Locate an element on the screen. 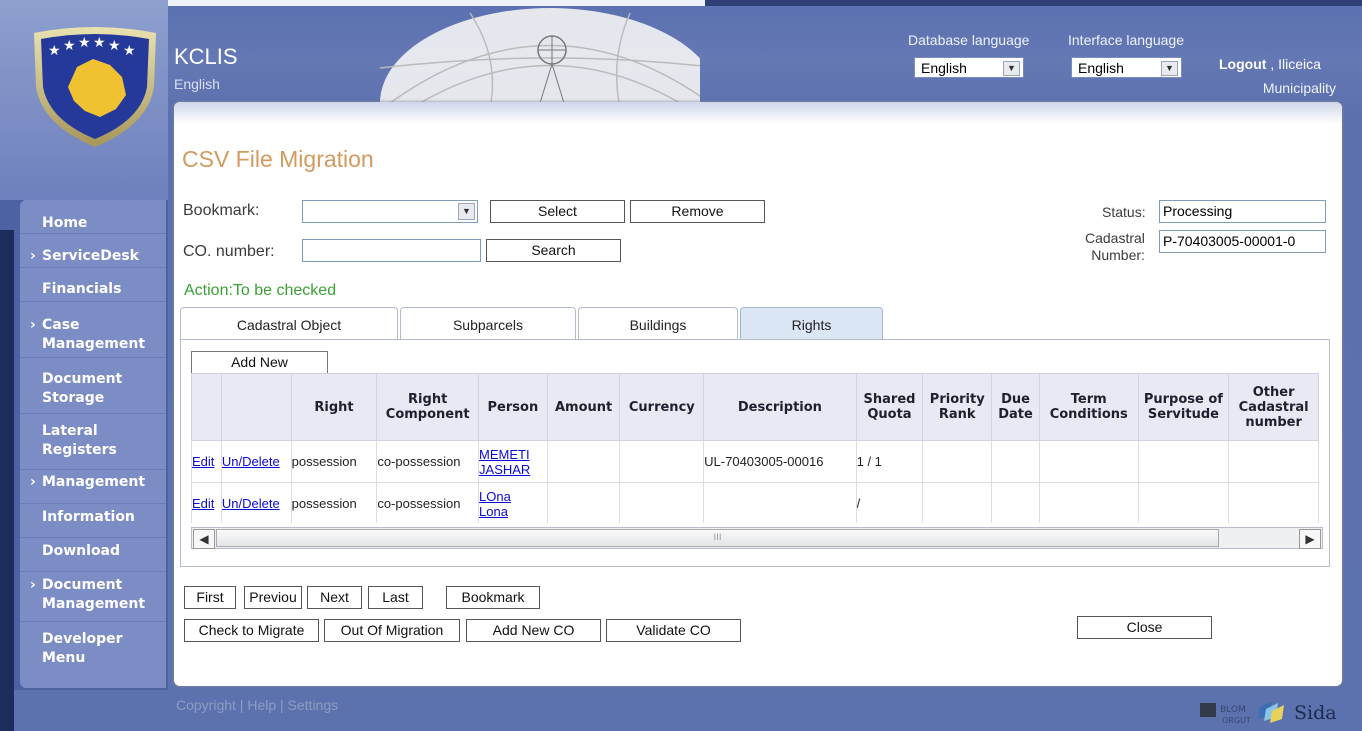  remove-button: Remove is located at coordinates (697, 211).